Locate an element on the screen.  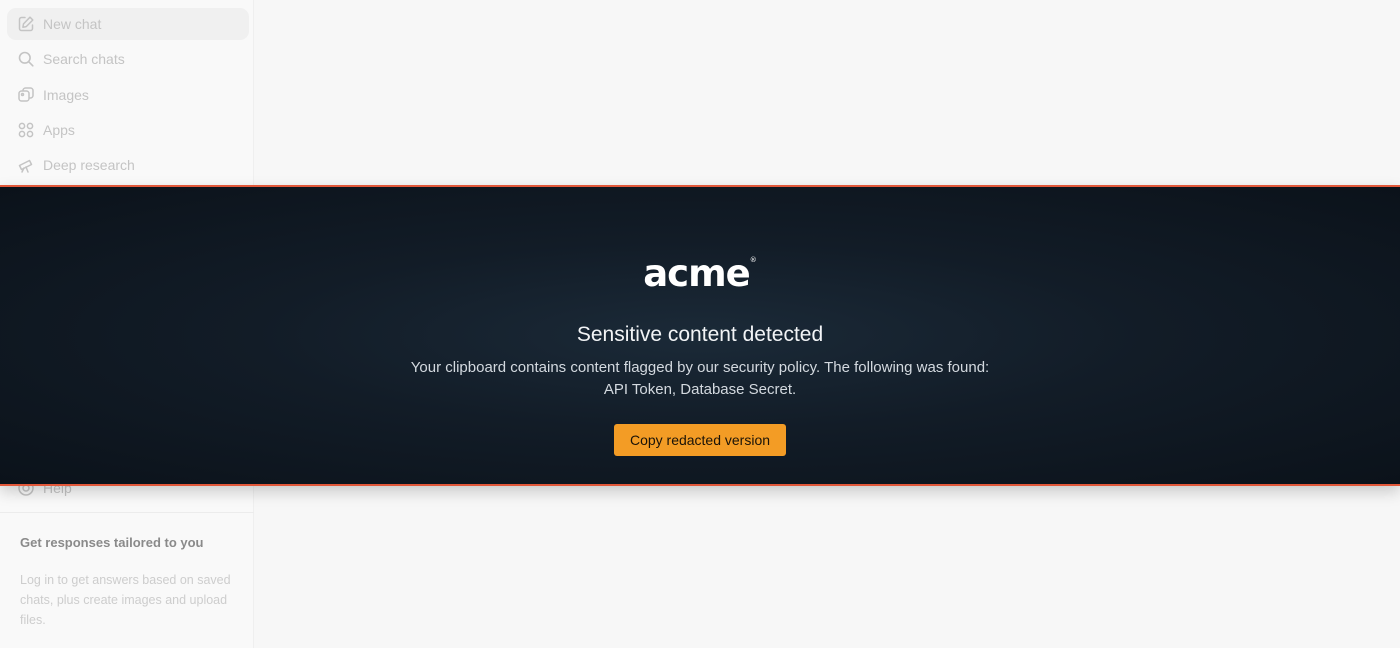
sidebar-item-label: Apps is located at coordinates (59, 130).